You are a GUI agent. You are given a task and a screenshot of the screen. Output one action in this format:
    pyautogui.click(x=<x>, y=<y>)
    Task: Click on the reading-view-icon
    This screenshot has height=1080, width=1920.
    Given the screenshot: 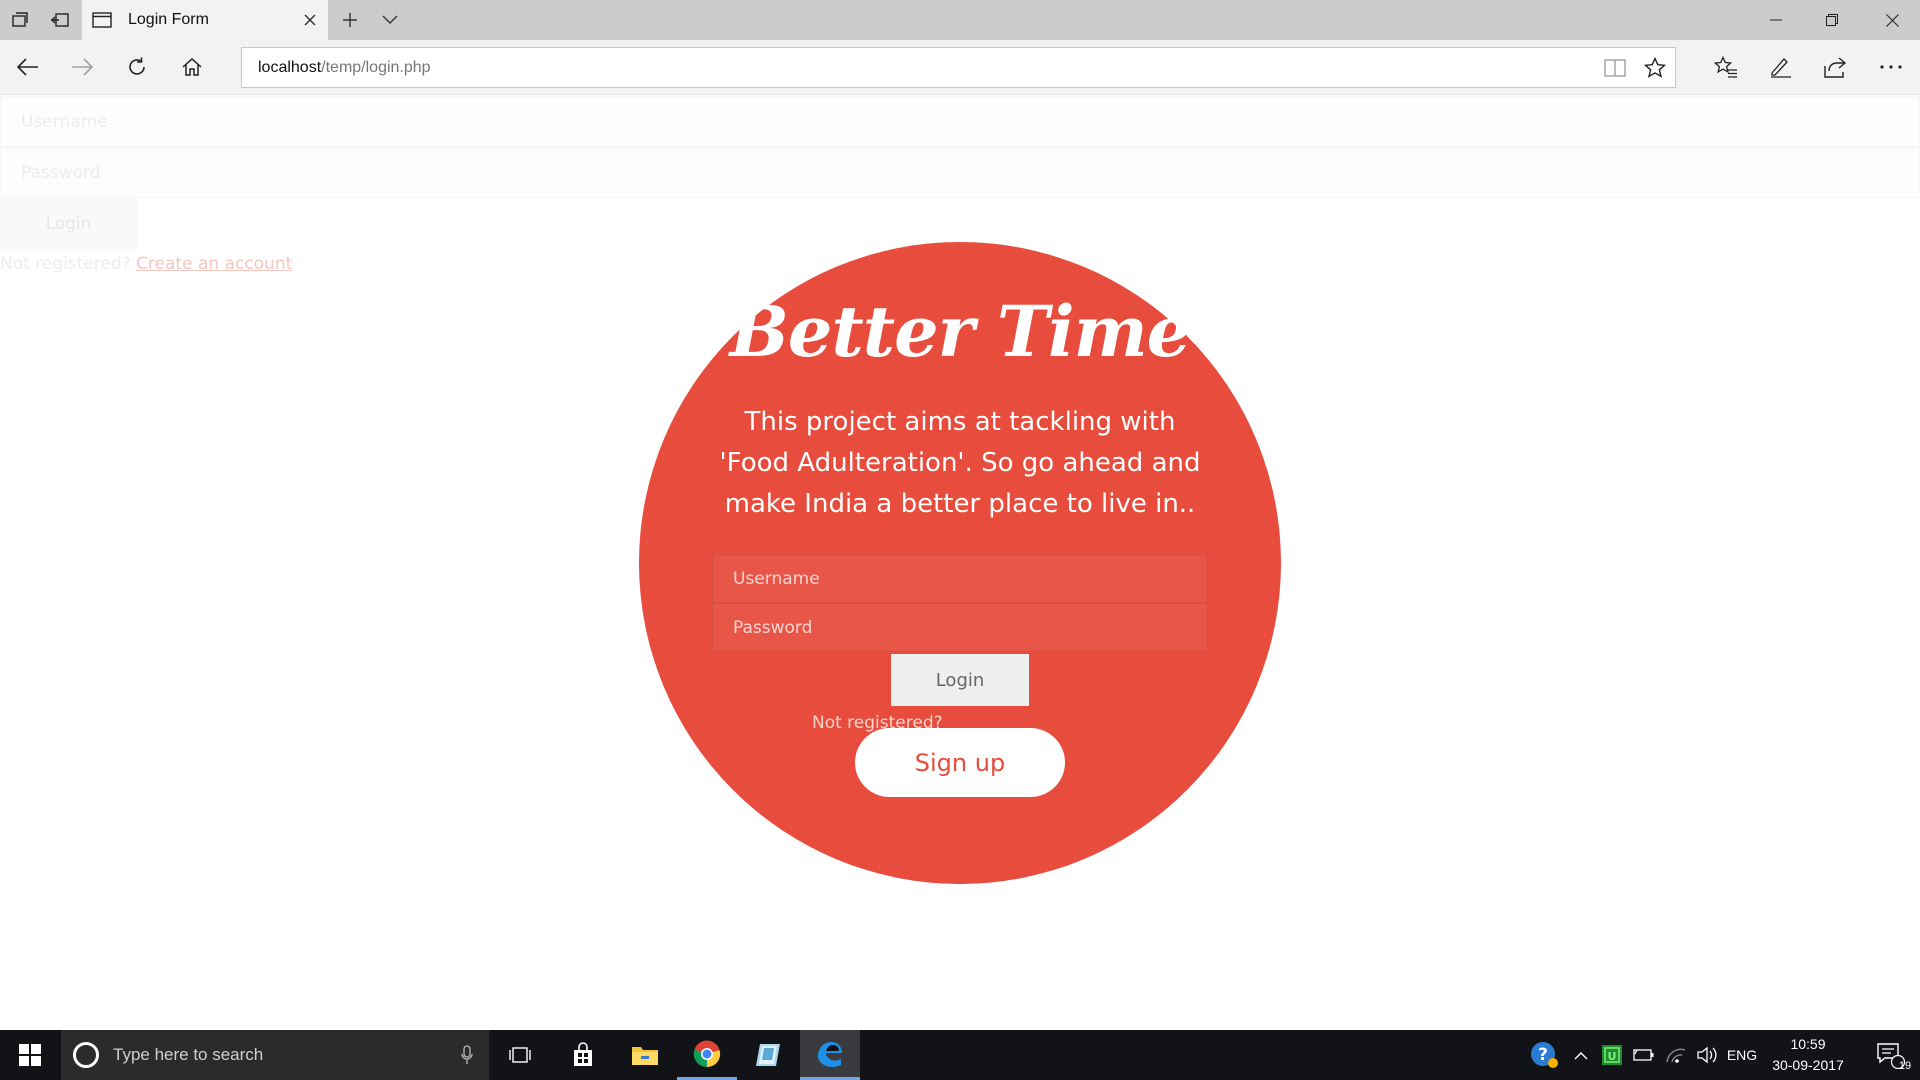 What is the action you would take?
    pyautogui.click(x=1615, y=68)
    